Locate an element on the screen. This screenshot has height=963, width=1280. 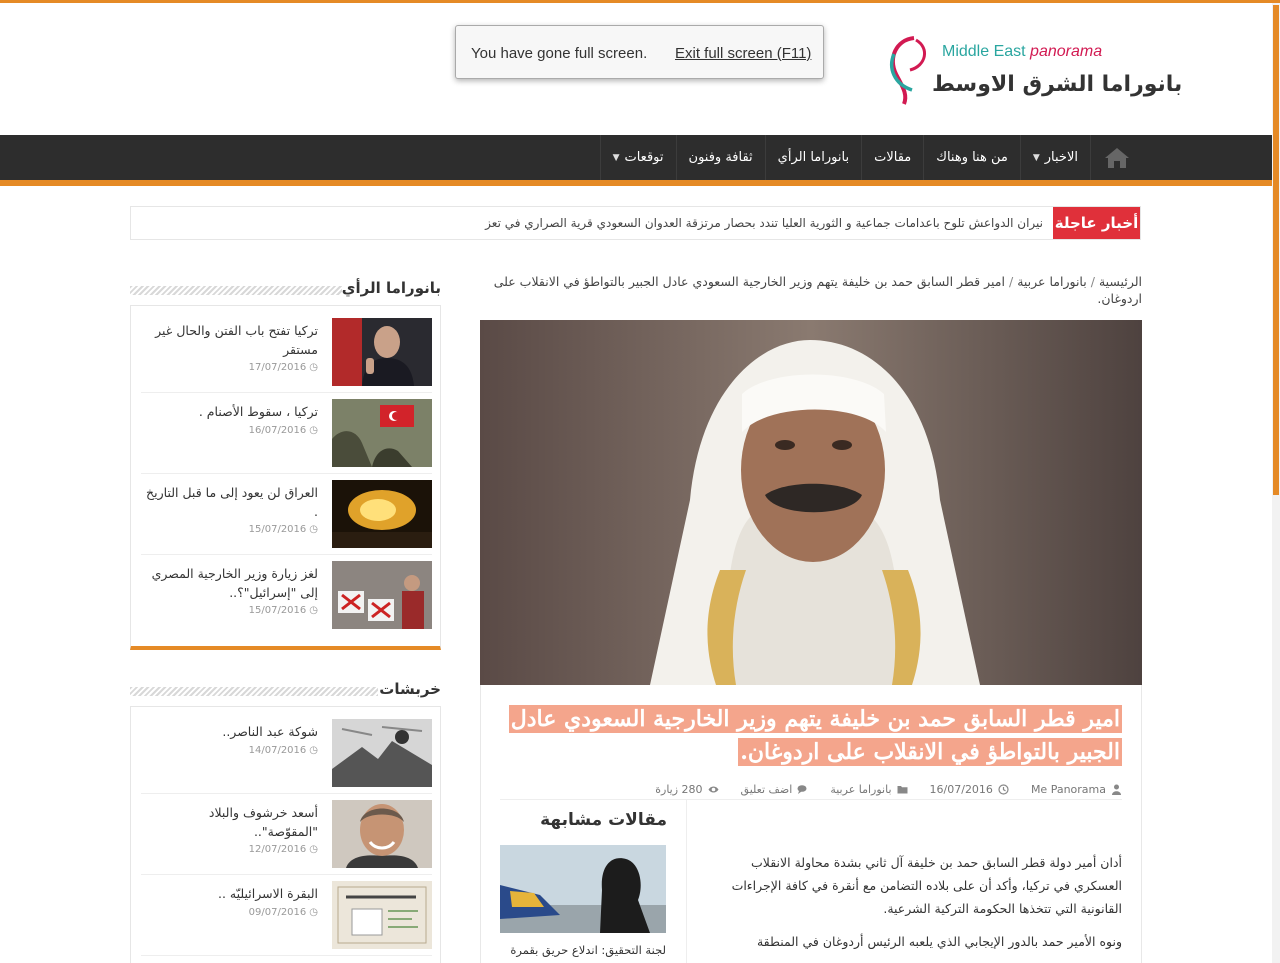
clock-icon is located at coordinates (1003, 789).